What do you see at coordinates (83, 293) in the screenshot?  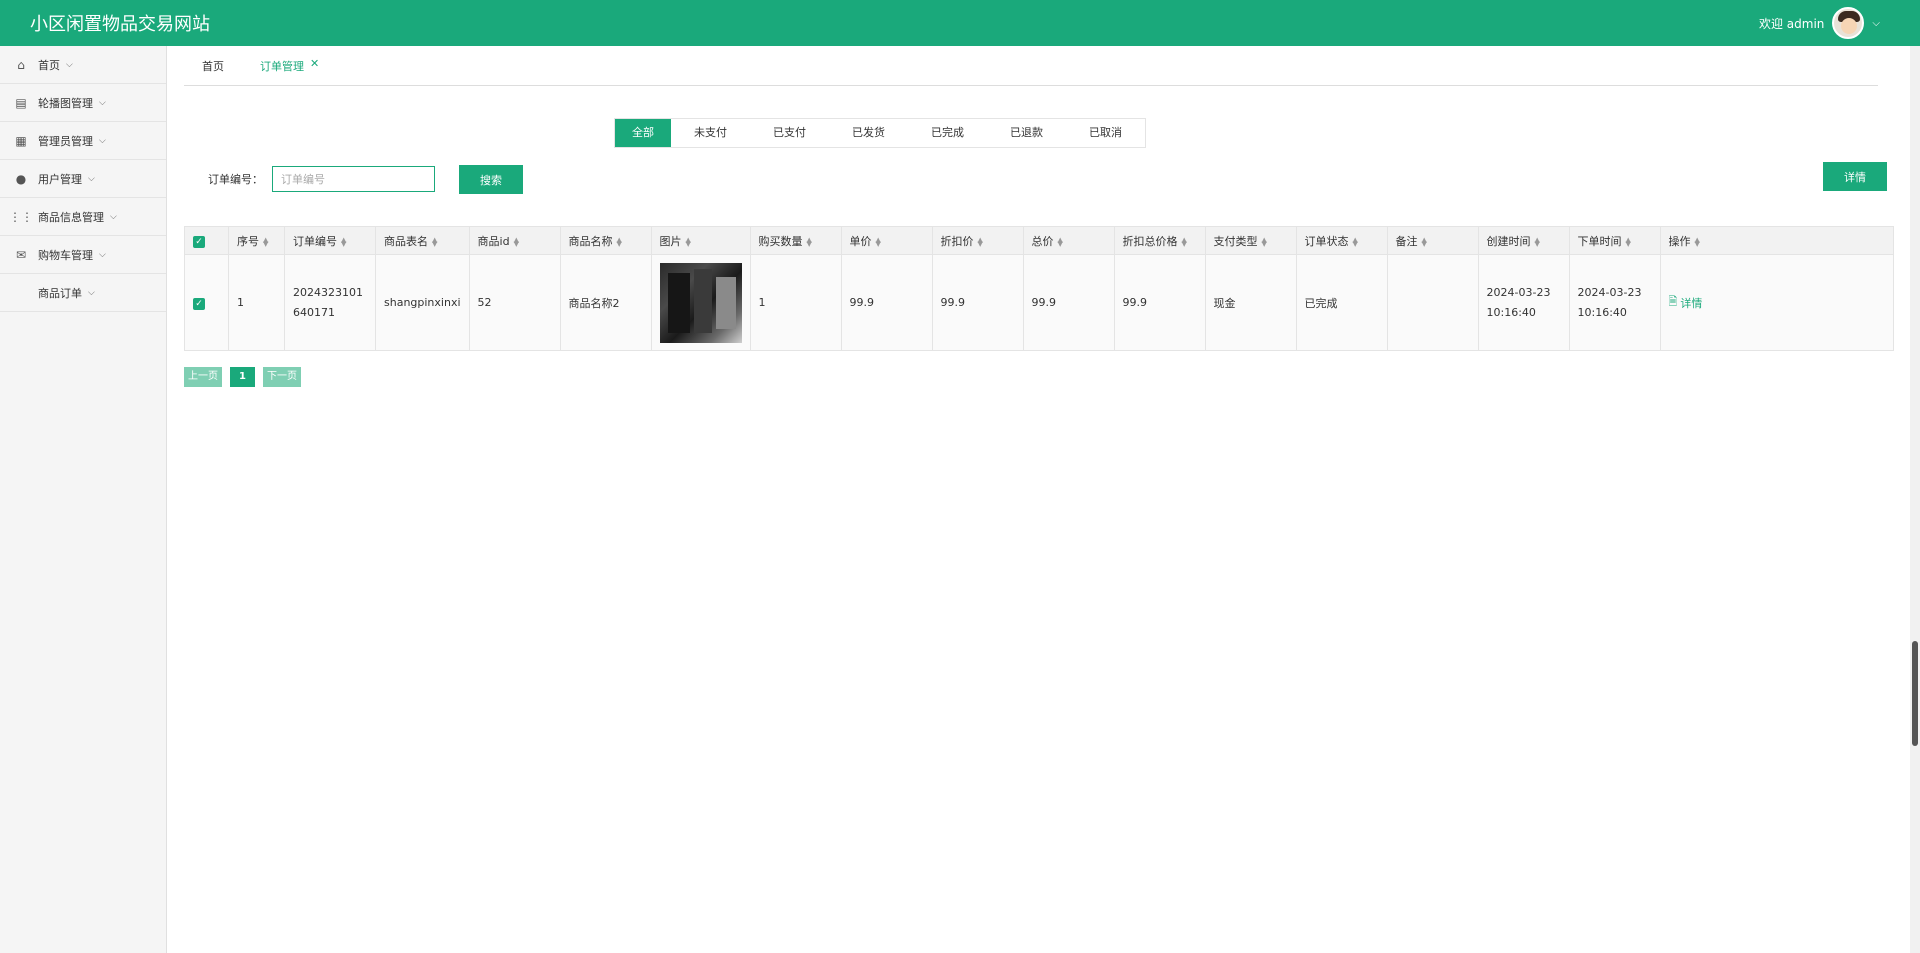 I see `sidebar-item-orders: 商品订单 ⌵` at bounding box center [83, 293].